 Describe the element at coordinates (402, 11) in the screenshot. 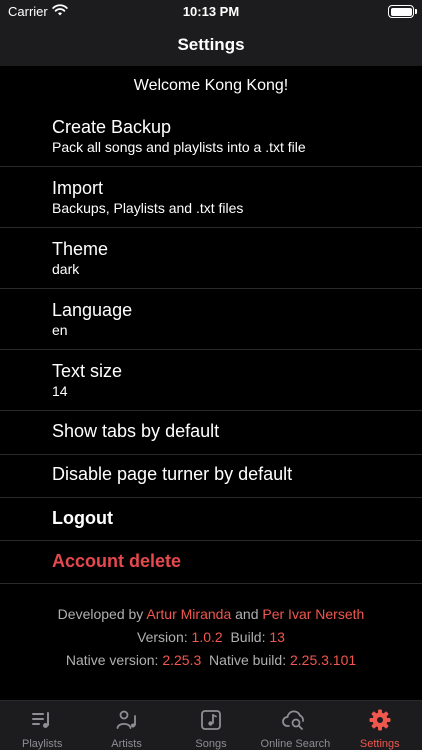

I see `battery-icon` at that location.